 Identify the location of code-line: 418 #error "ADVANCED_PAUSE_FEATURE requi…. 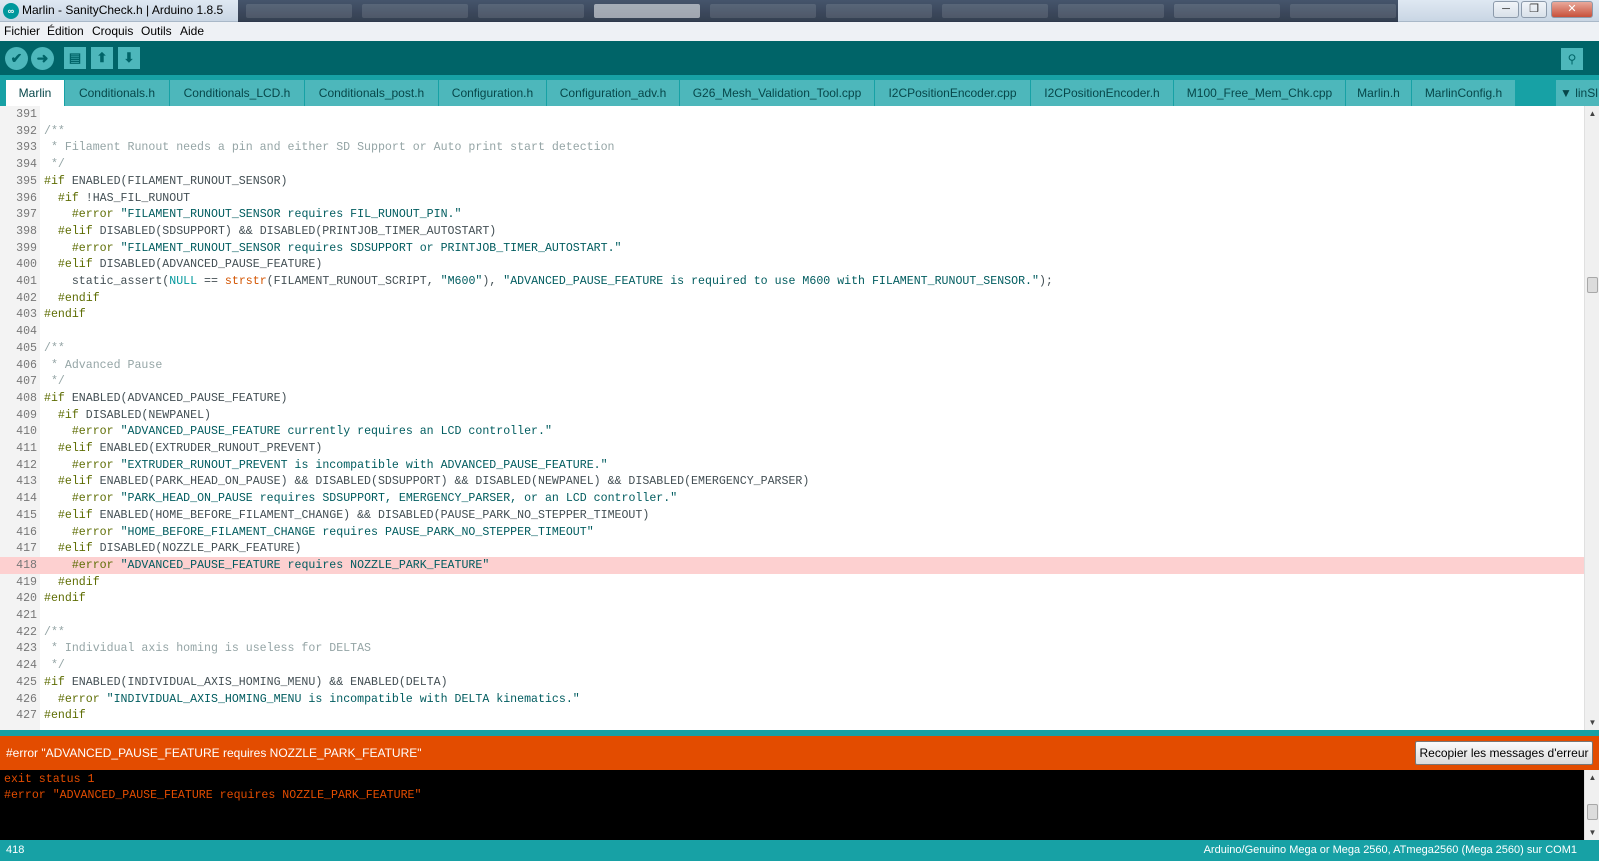
(792, 565).